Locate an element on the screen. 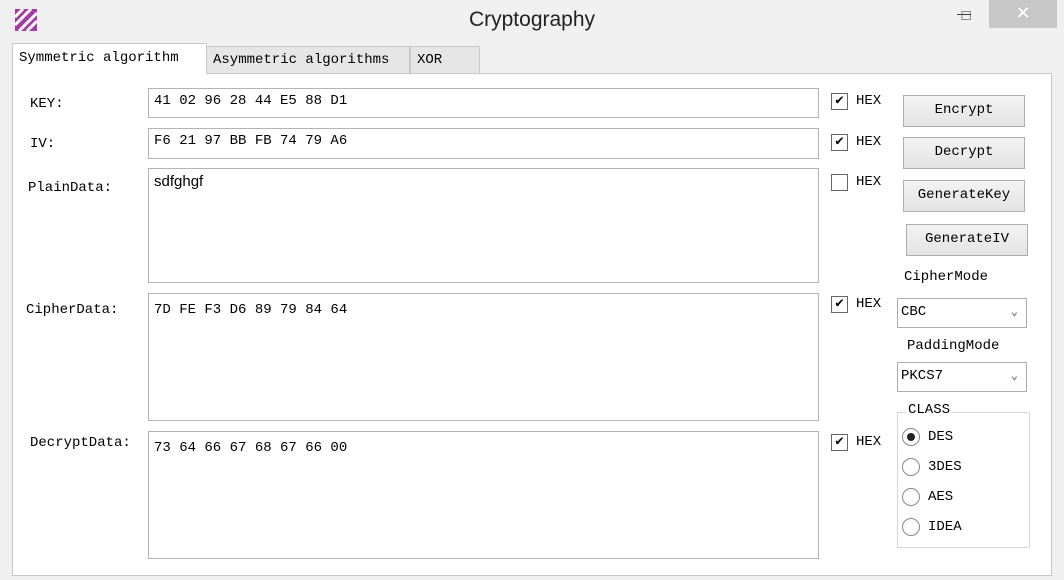 The height and width of the screenshot is (580, 1064). class-group-label: CLASS is located at coordinates (929, 410).